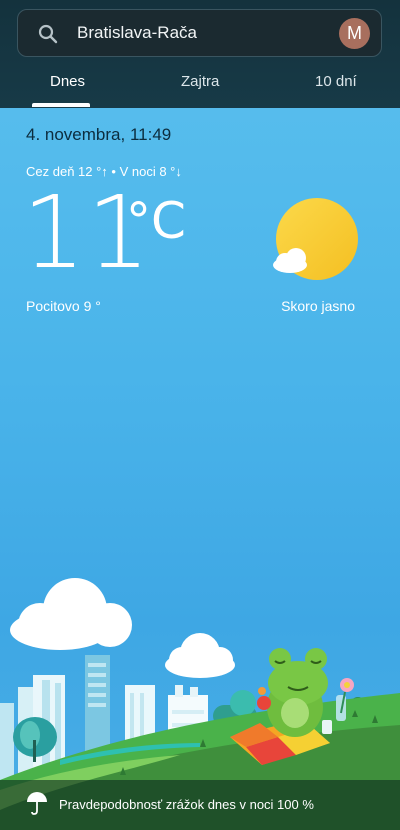  What do you see at coordinates (48, 34) in the screenshot?
I see `search-icon` at bounding box center [48, 34].